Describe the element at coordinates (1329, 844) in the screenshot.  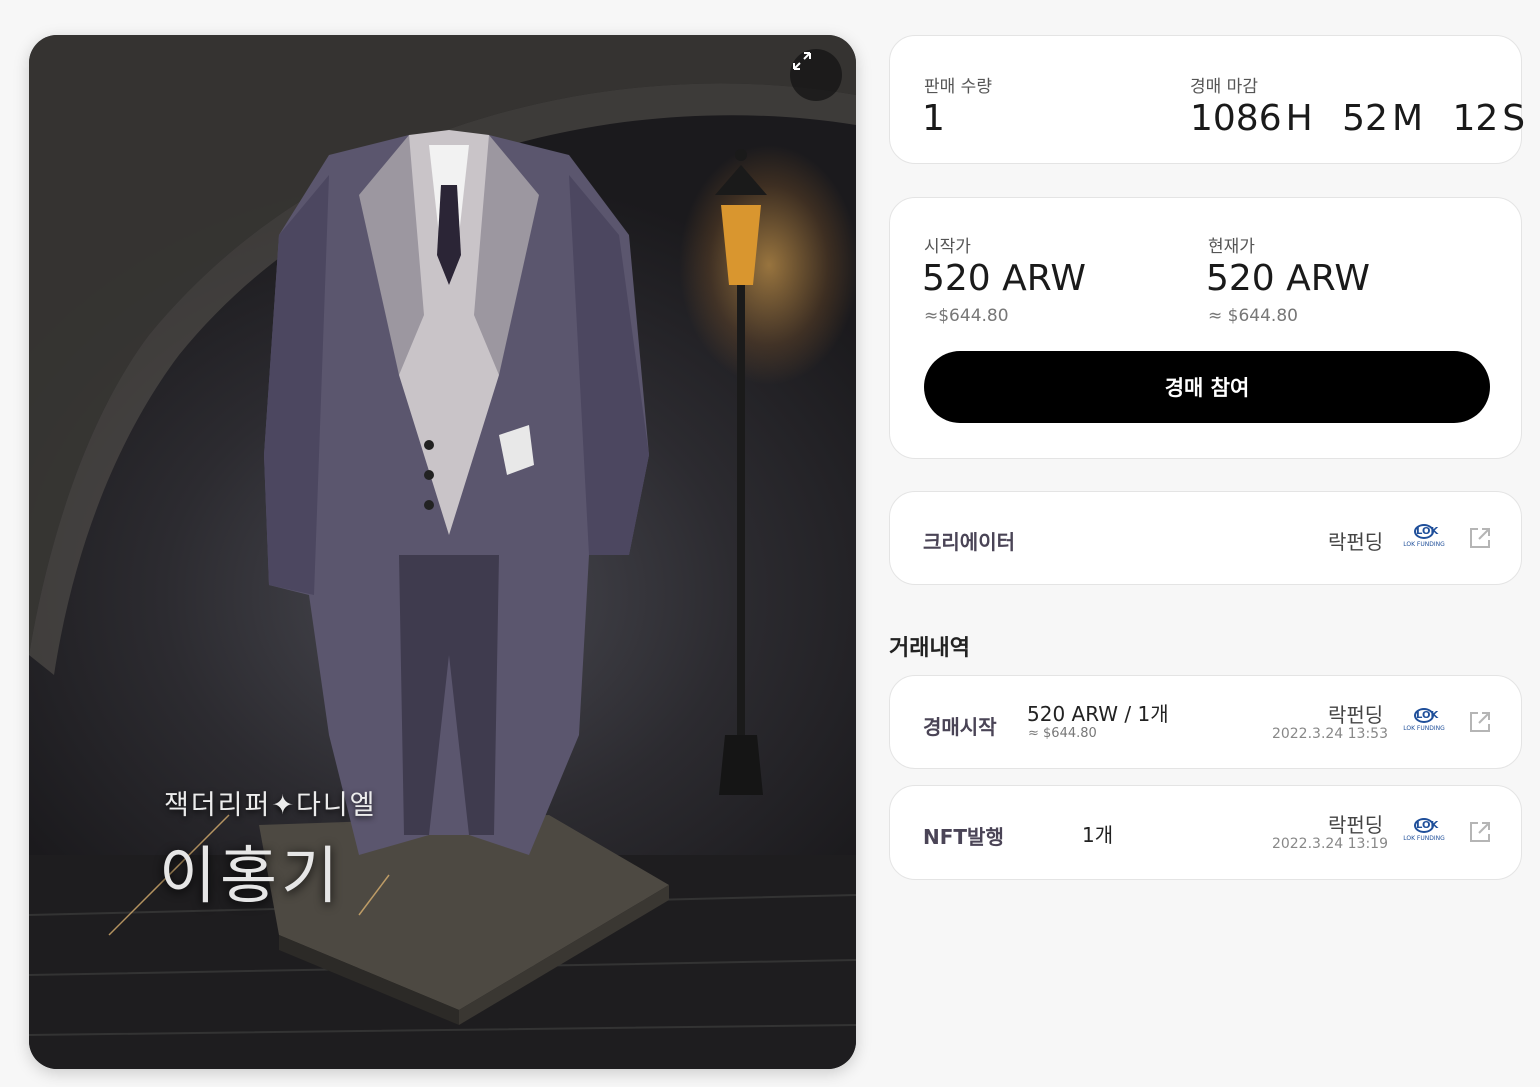
I see `history-date: 2022.3.24 13:19` at that location.